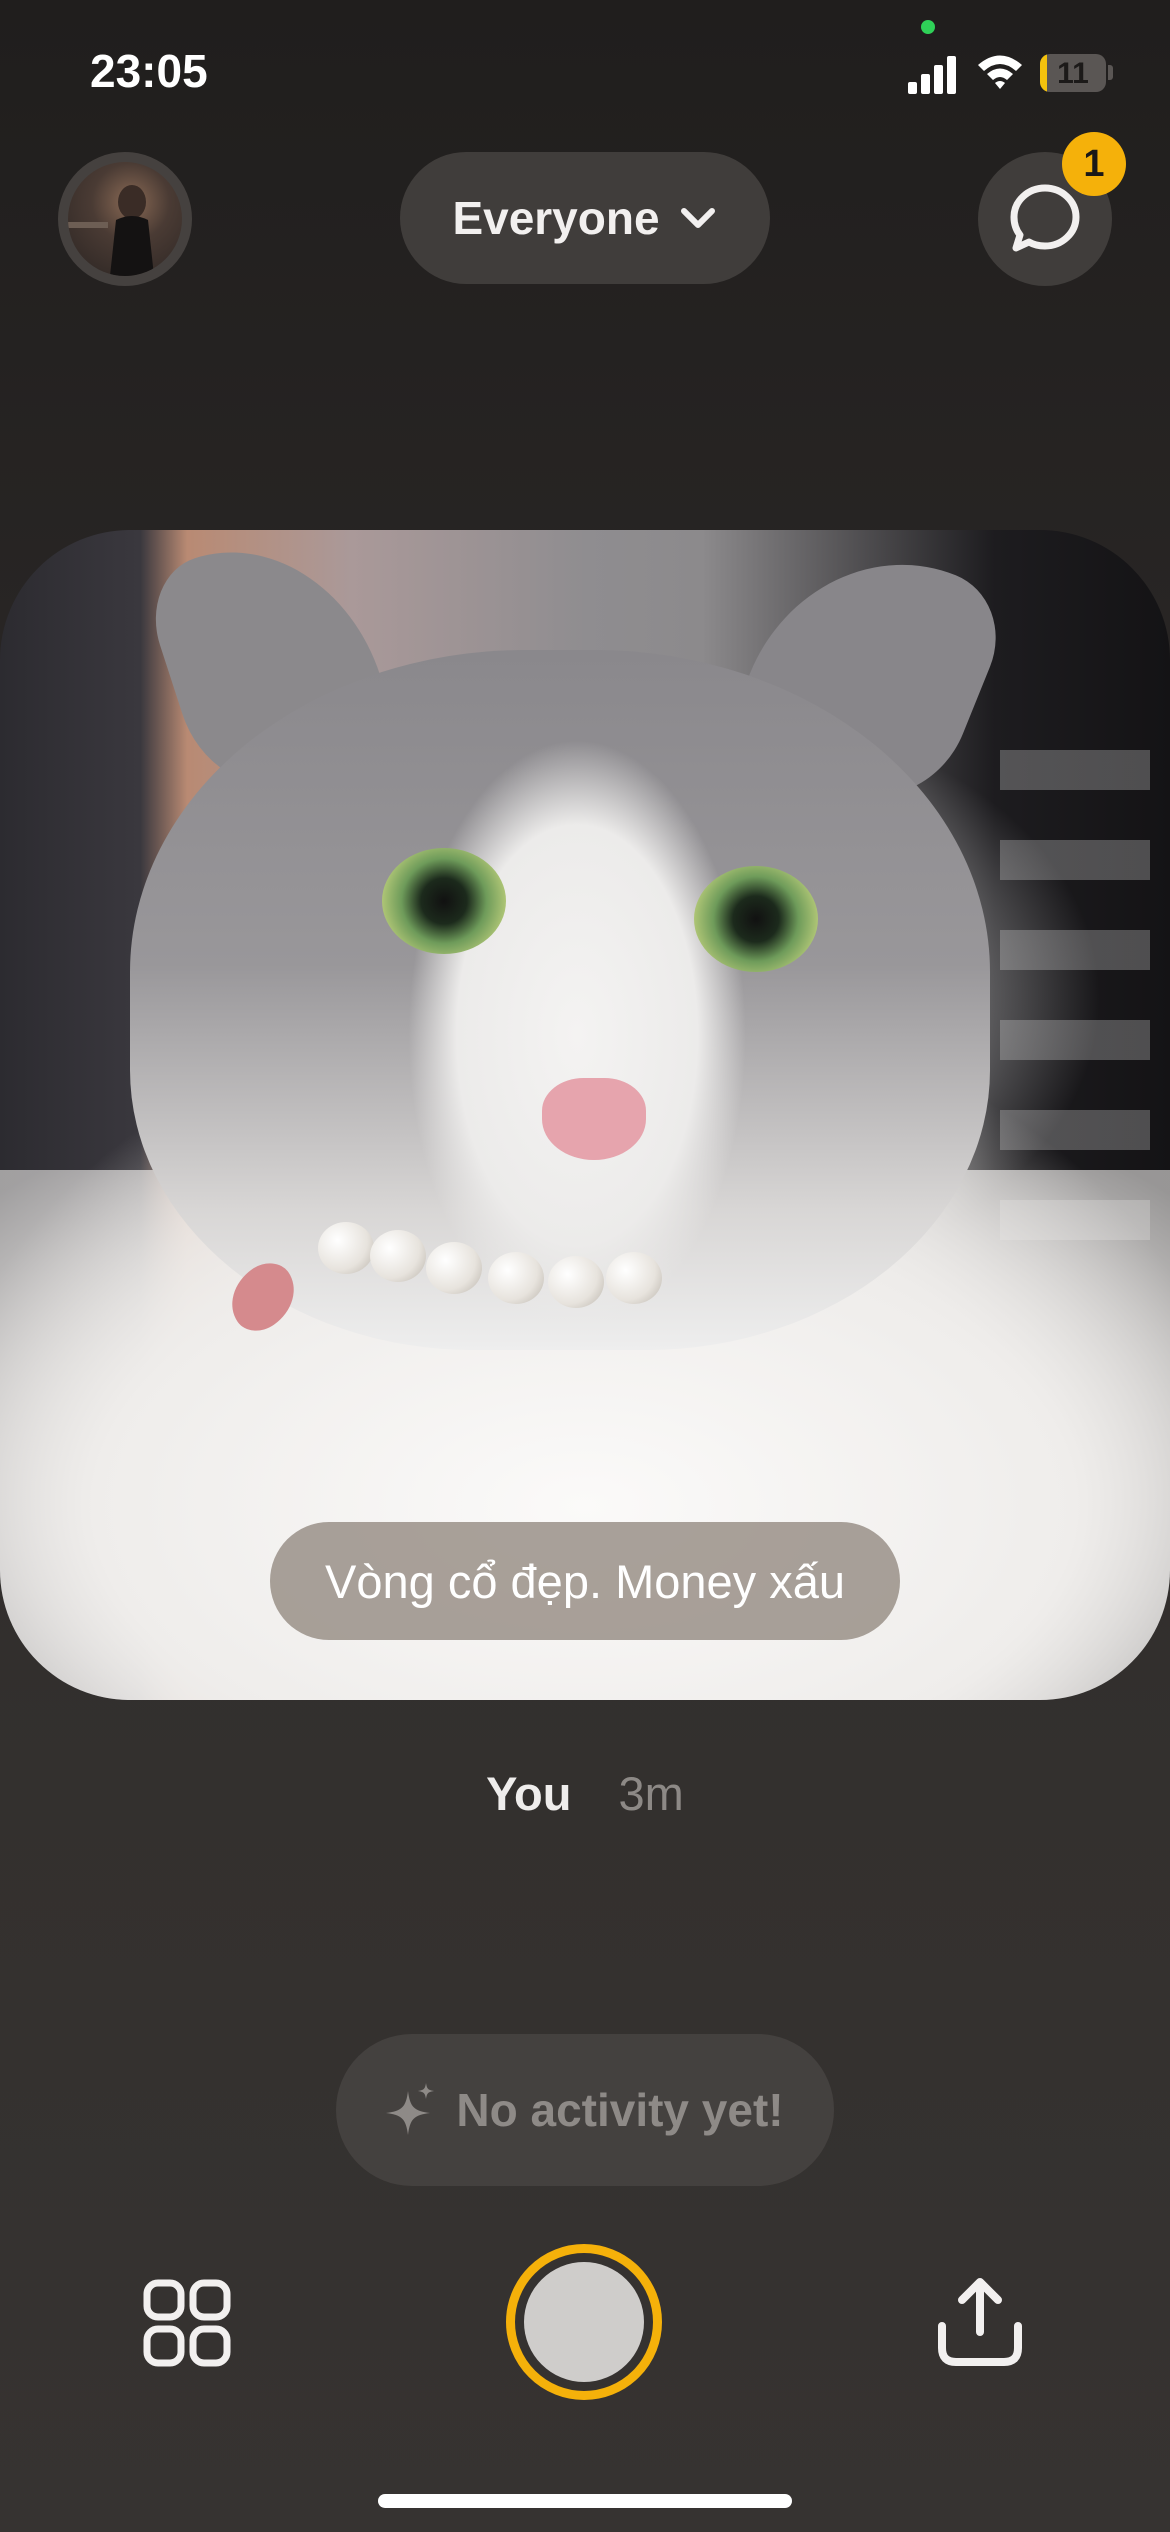 The height and width of the screenshot is (2532, 1170). I want to click on battery-indicator: 11, so click(1073, 73).